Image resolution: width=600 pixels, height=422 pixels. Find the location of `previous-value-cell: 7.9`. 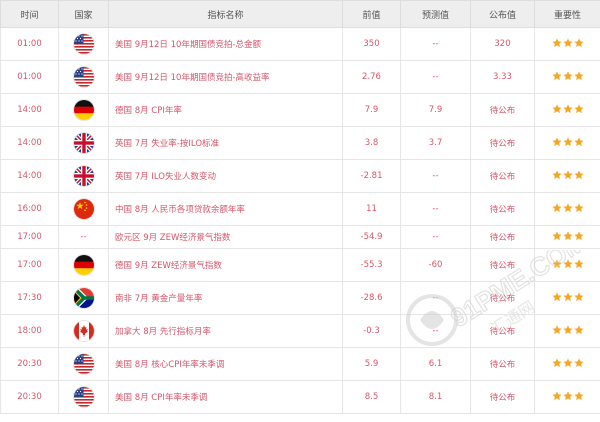

previous-value-cell: 7.9 is located at coordinates (371, 110).